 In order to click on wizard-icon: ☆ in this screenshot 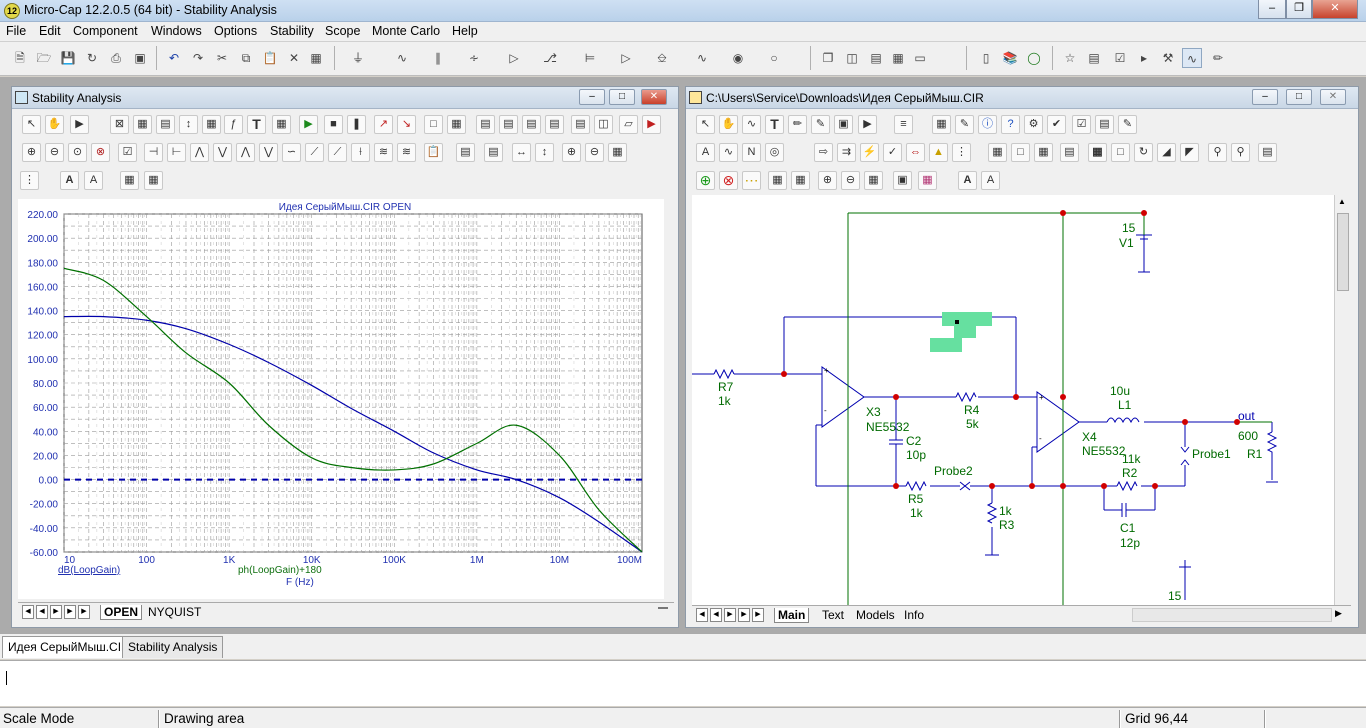, I will do `click(1070, 58)`.